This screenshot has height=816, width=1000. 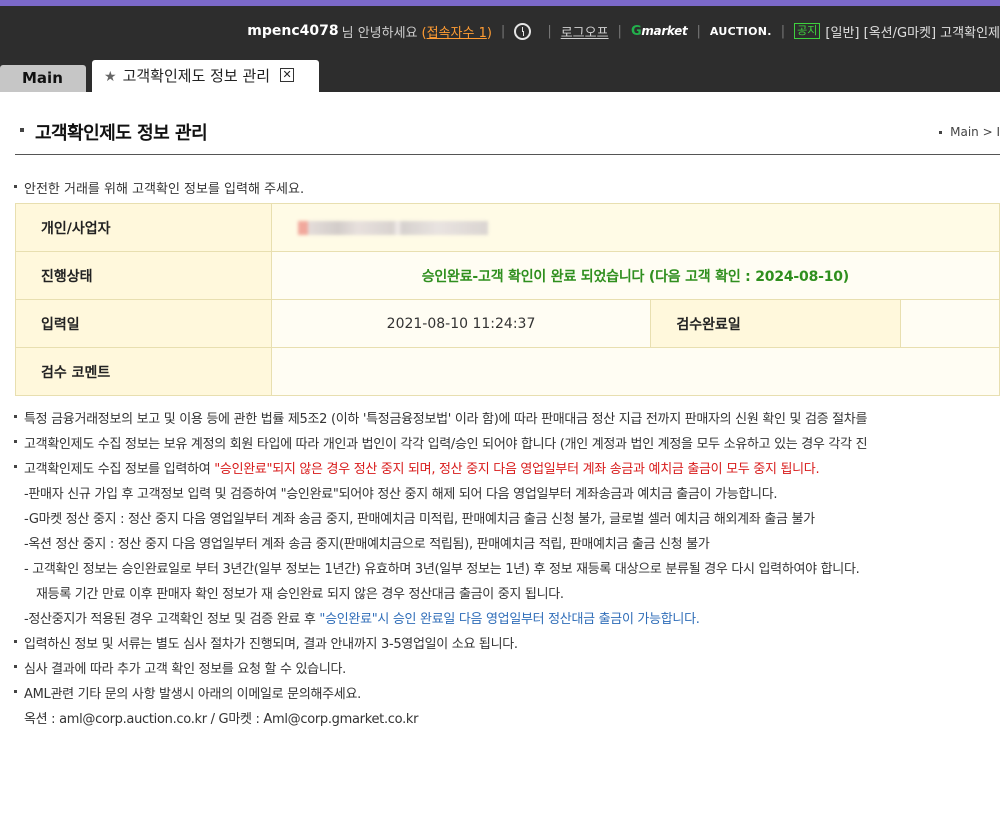 What do you see at coordinates (585, 31) in the screenshot?
I see `logout-link: 로그오프` at bounding box center [585, 31].